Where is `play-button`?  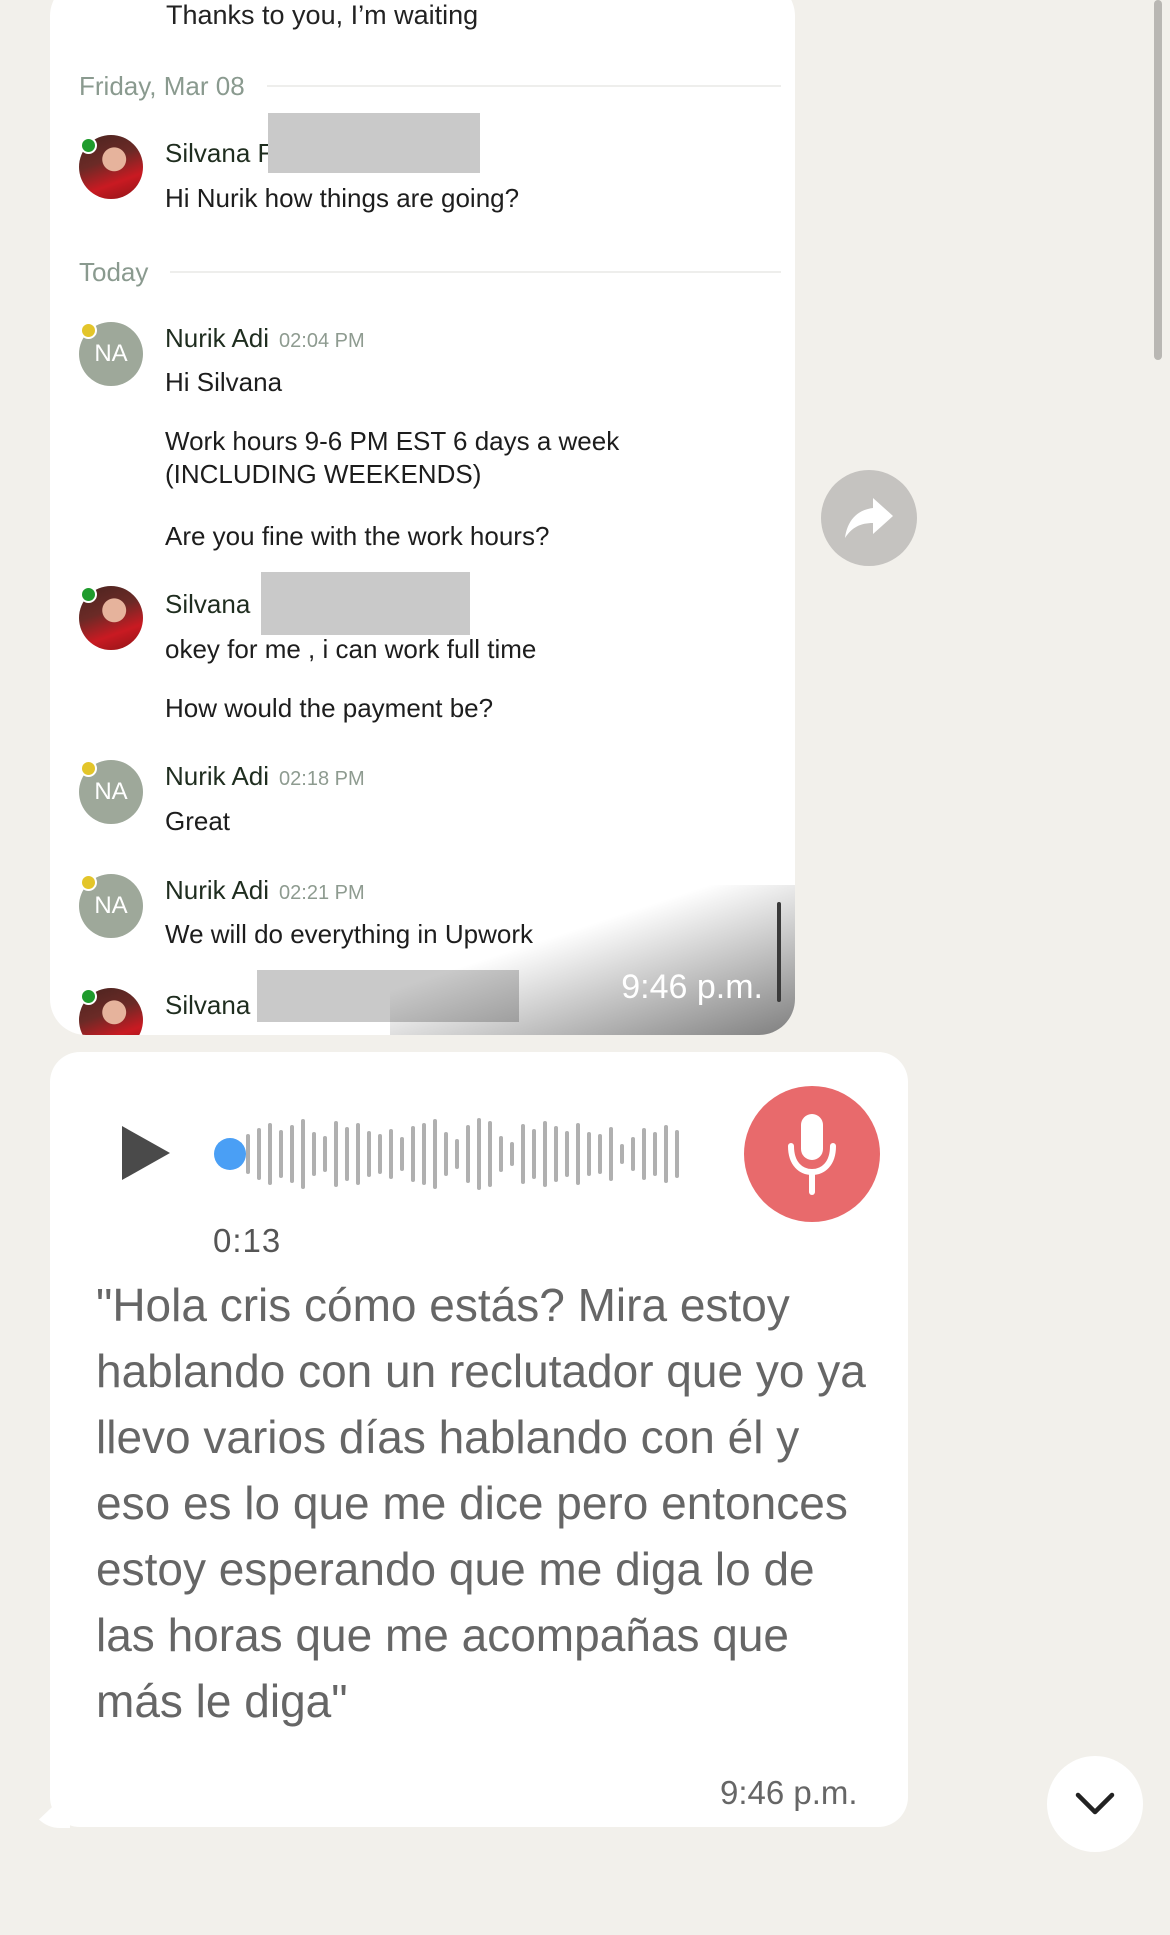 play-button is located at coordinates (146, 1153).